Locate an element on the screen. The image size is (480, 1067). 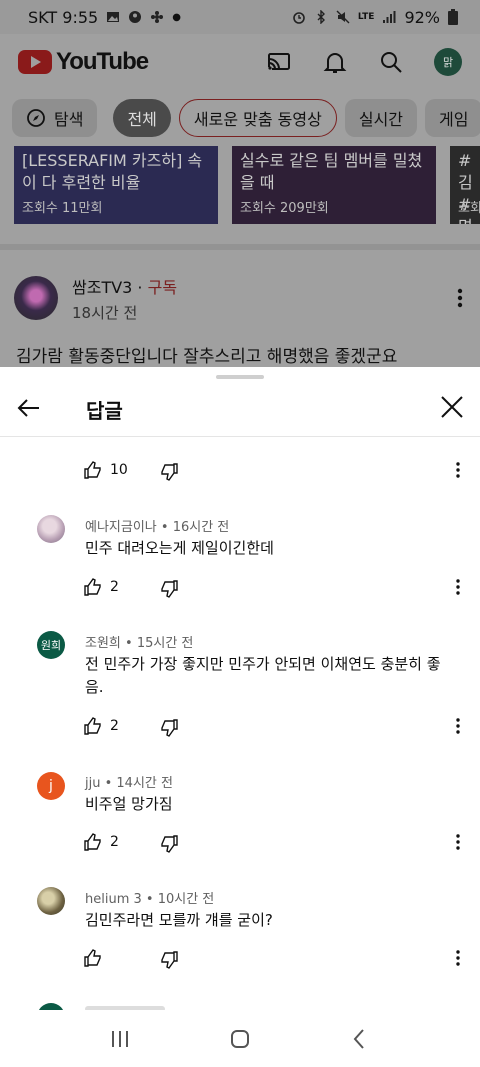
bluetooth-icon is located at coordinates (321, 17).